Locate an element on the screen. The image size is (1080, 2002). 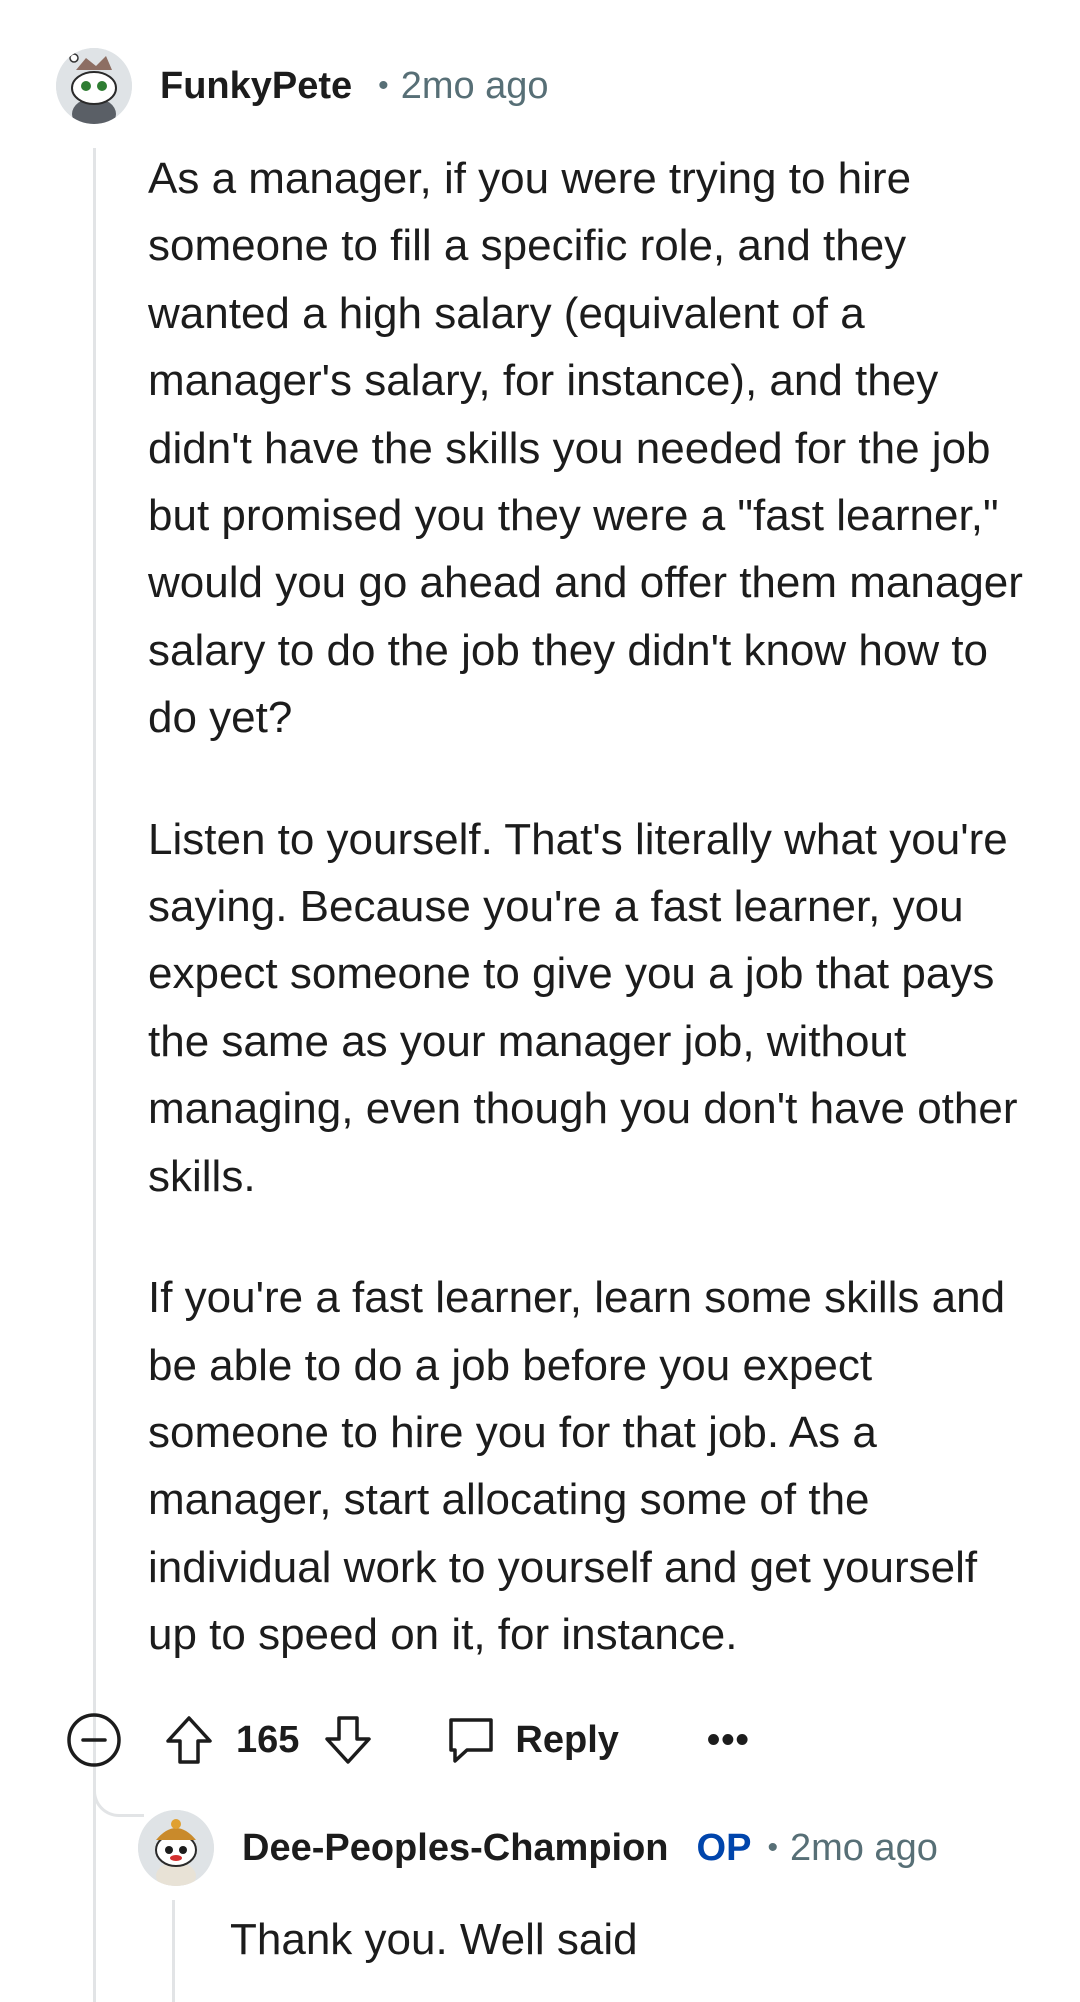
upvote-icon is located at coordinates (189, 1740).